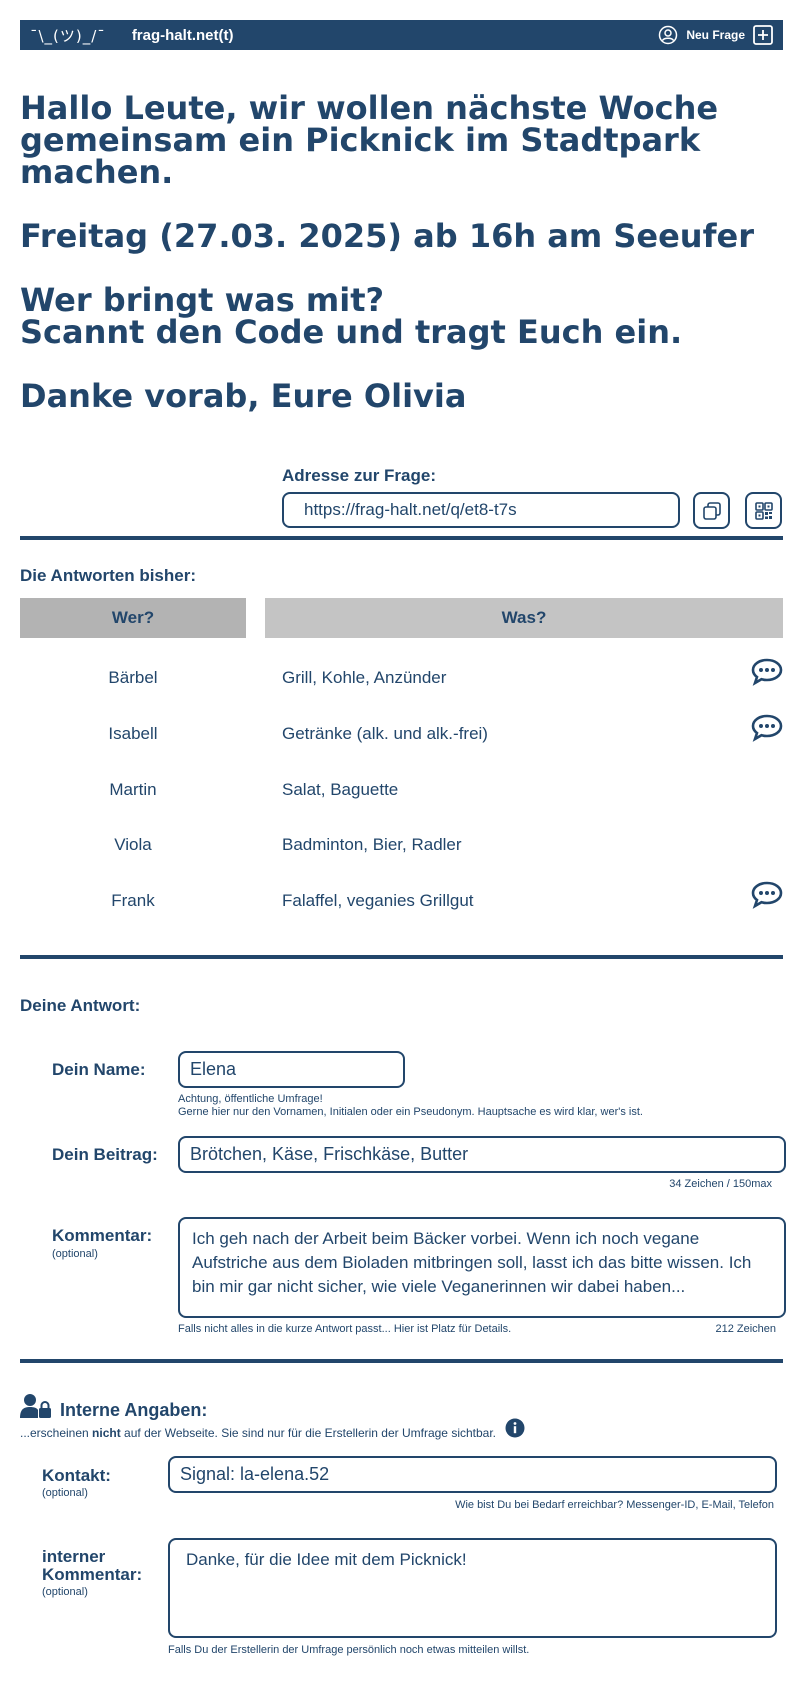 The height and width of the screenshot is (1700, 800). What do you see at coordinates (108, 575) in the screenshot?
I see `answers-title: Die Antworten bisher:` at bounding box center [108, 575].